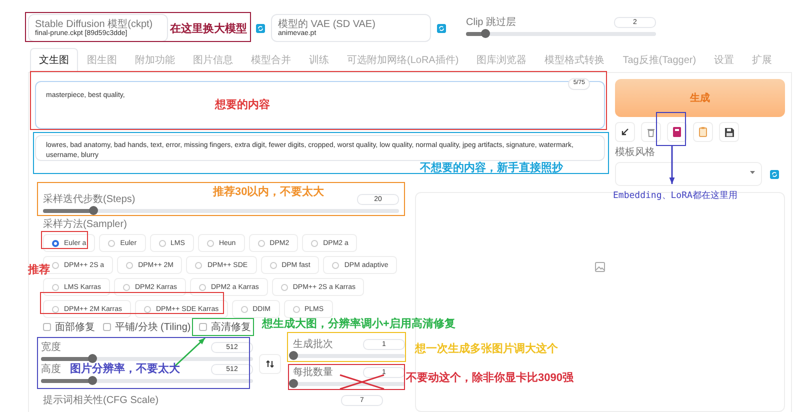 This screenshot has height=412, width=802. Describe the element at coordinates (51, 347) in the screenshot. I see `slider-label: 宽度` at that location.